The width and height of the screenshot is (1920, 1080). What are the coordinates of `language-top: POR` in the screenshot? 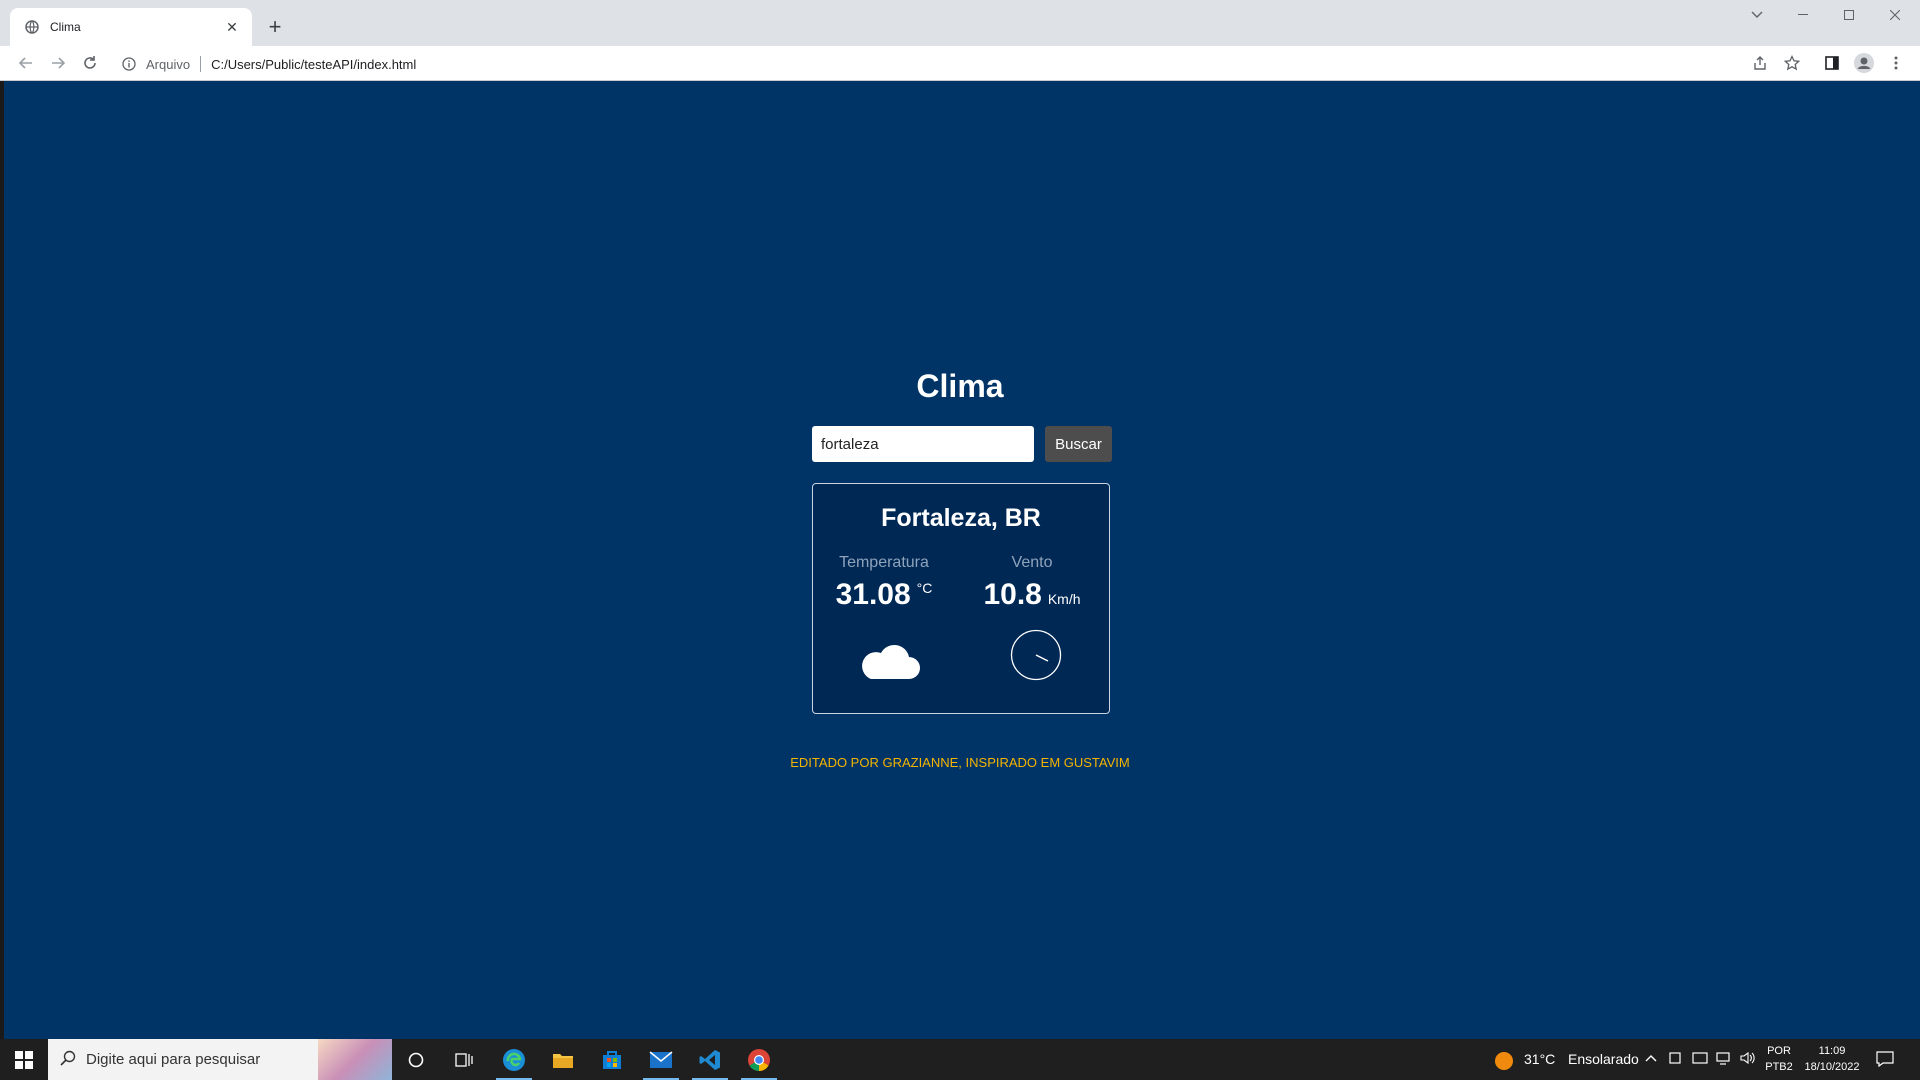 It's located at (1779, 1051).